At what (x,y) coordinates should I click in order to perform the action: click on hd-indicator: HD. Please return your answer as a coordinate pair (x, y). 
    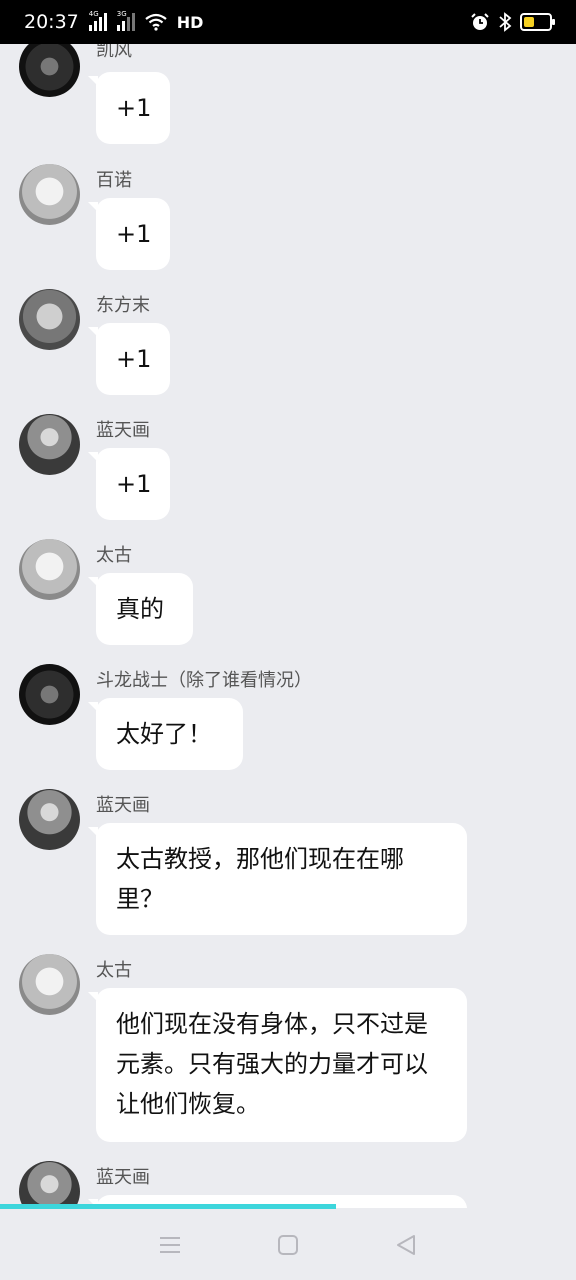
    Looking at the image, I should click on (190, 22).